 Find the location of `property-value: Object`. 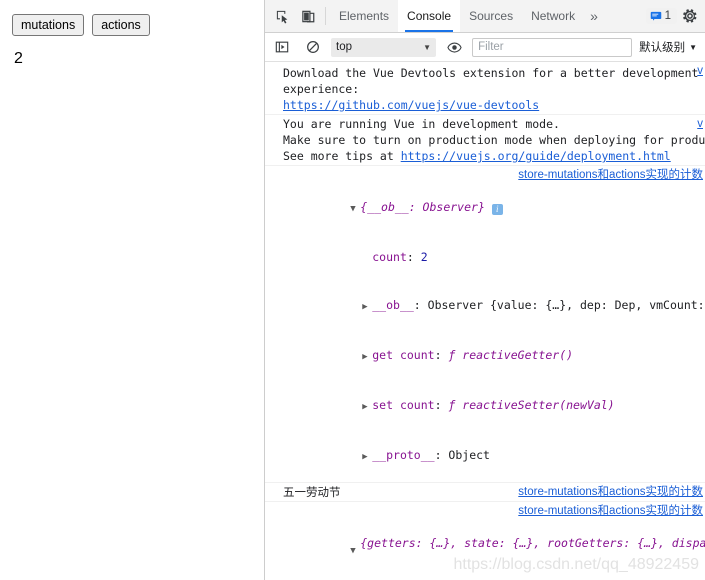

property-value: Object is located at coordinates (469, 455).